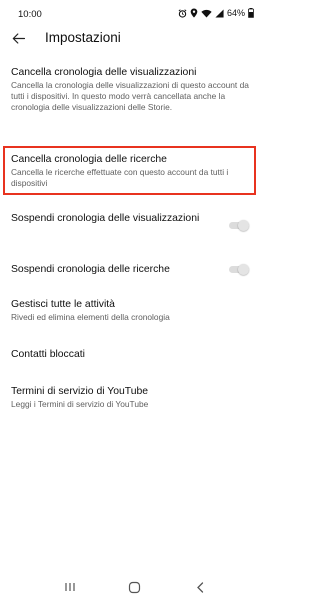 The height and width of the screenshot is (600, 320). What do you see at coordinates (48, 354) in the screenshot?
I see `setting-title: Contatti bloccati` at bounding box center [48, 354].